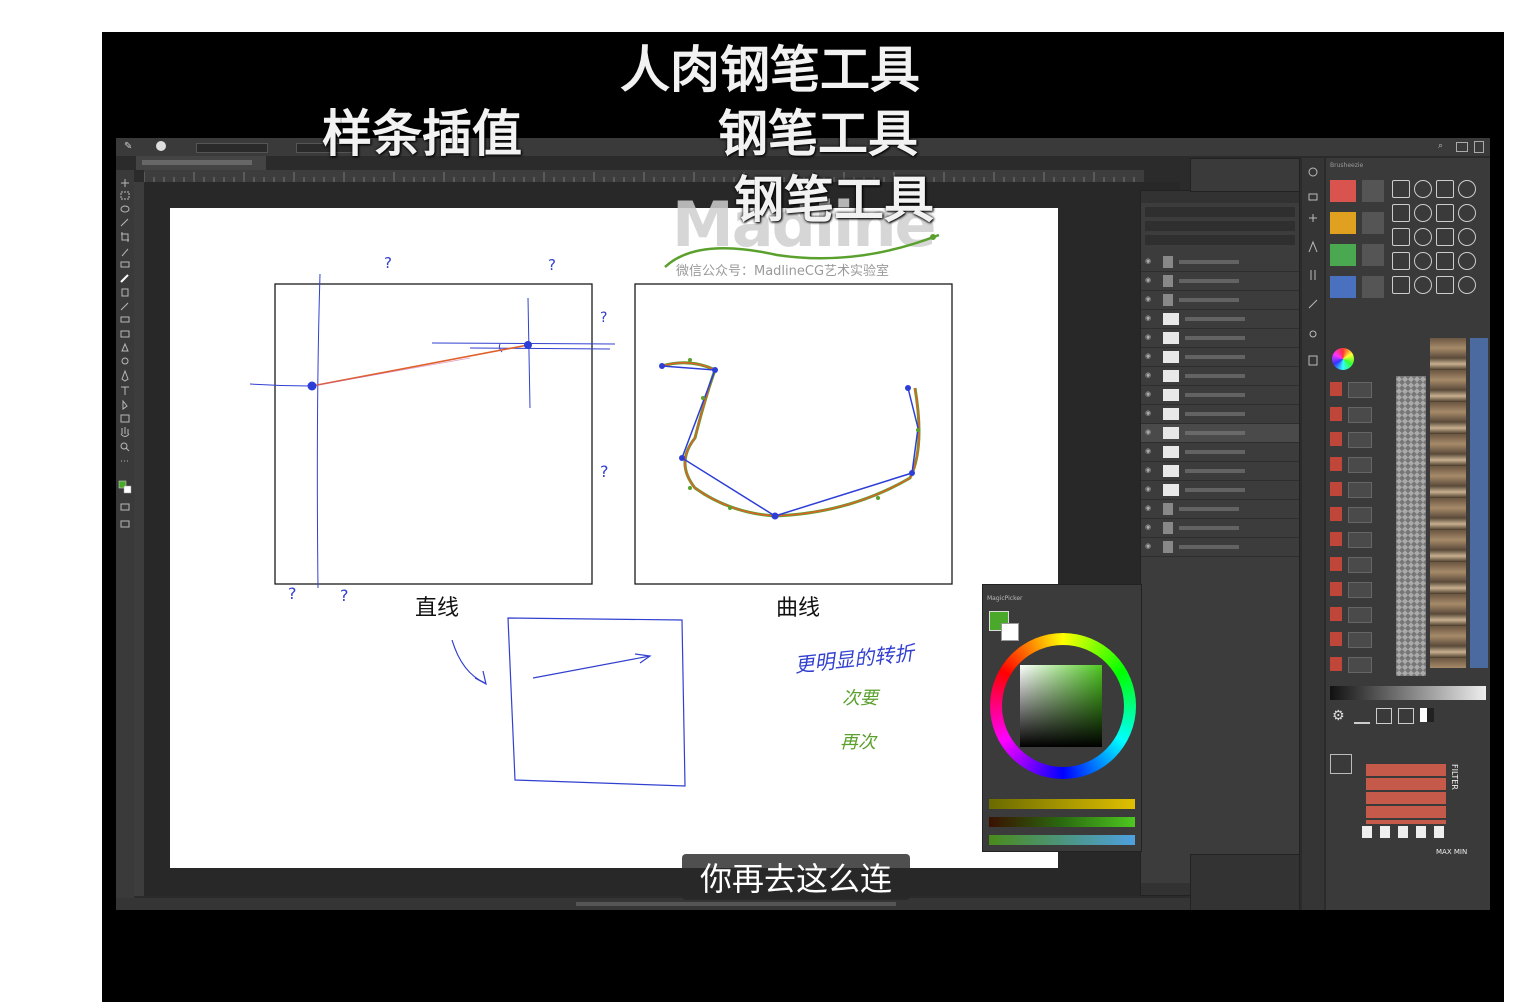  I want to click on notes-icon, so click(1313, 360).